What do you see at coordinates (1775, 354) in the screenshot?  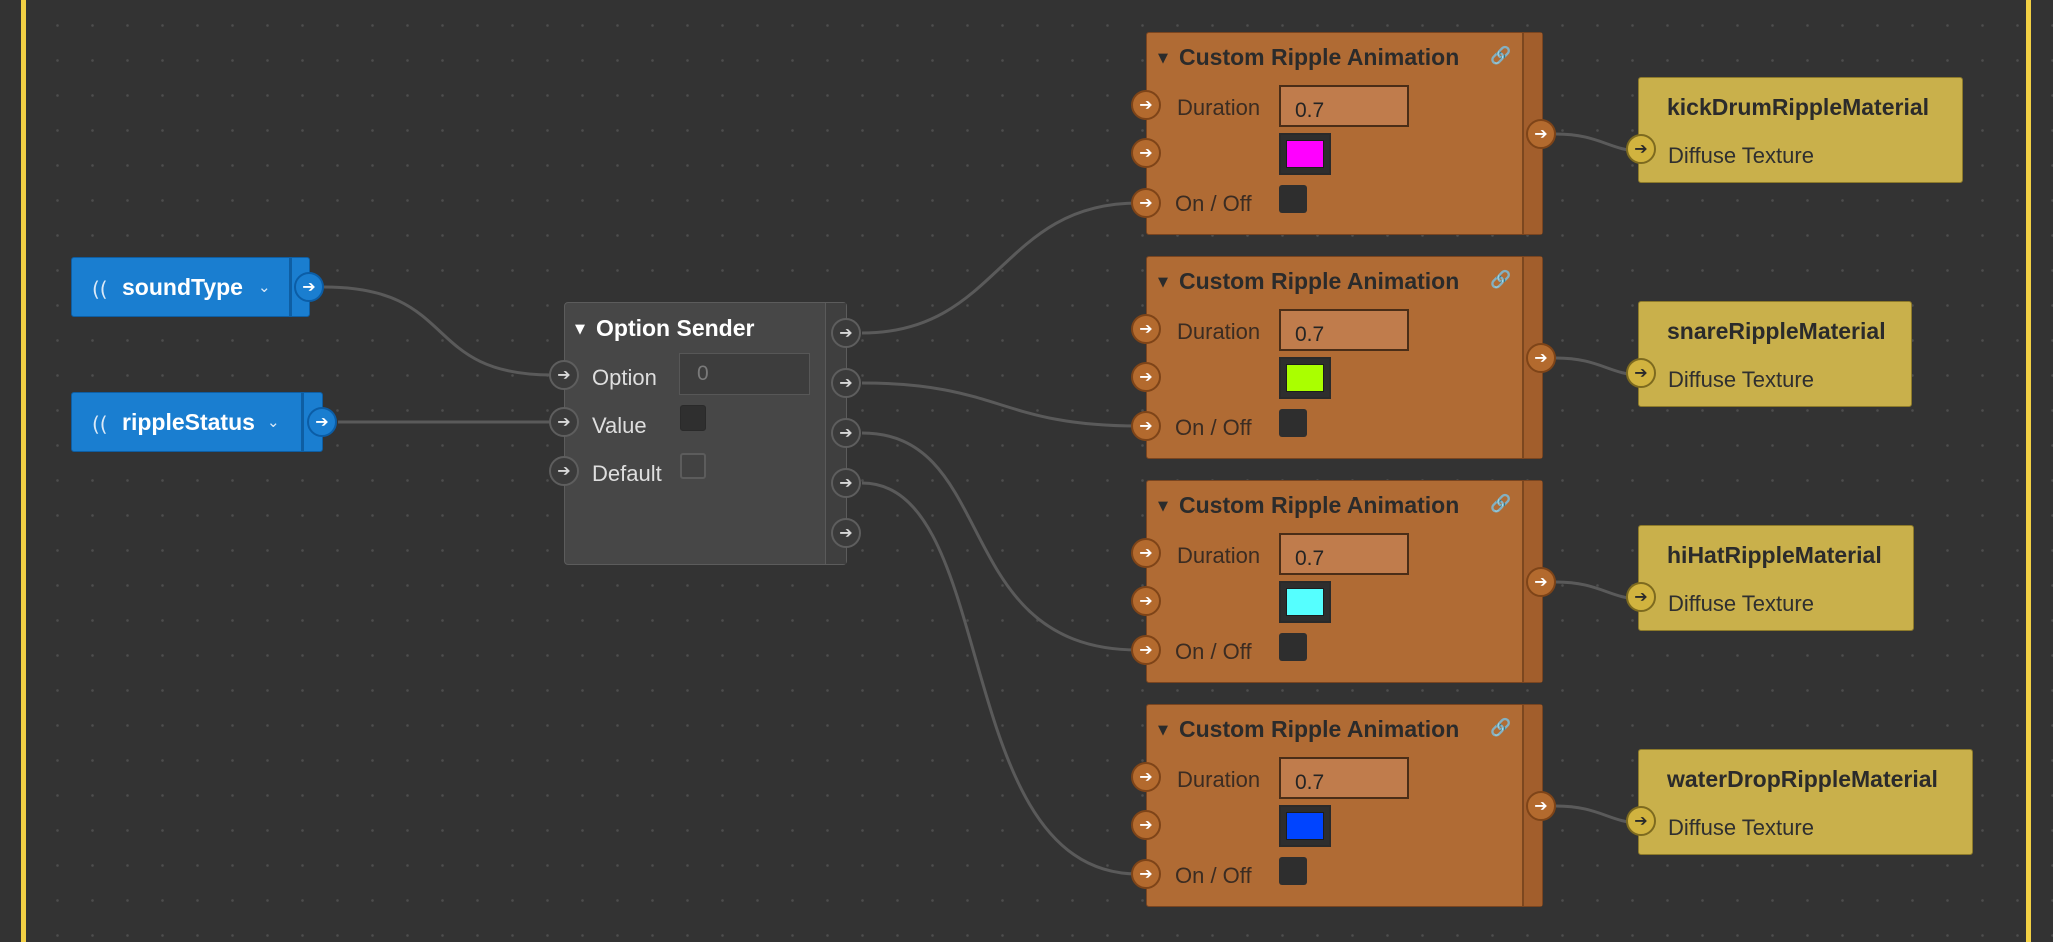 I see `material-node-snare: snareRippleMaterial Diffuse Texture` at bounding box center [1775, 354].